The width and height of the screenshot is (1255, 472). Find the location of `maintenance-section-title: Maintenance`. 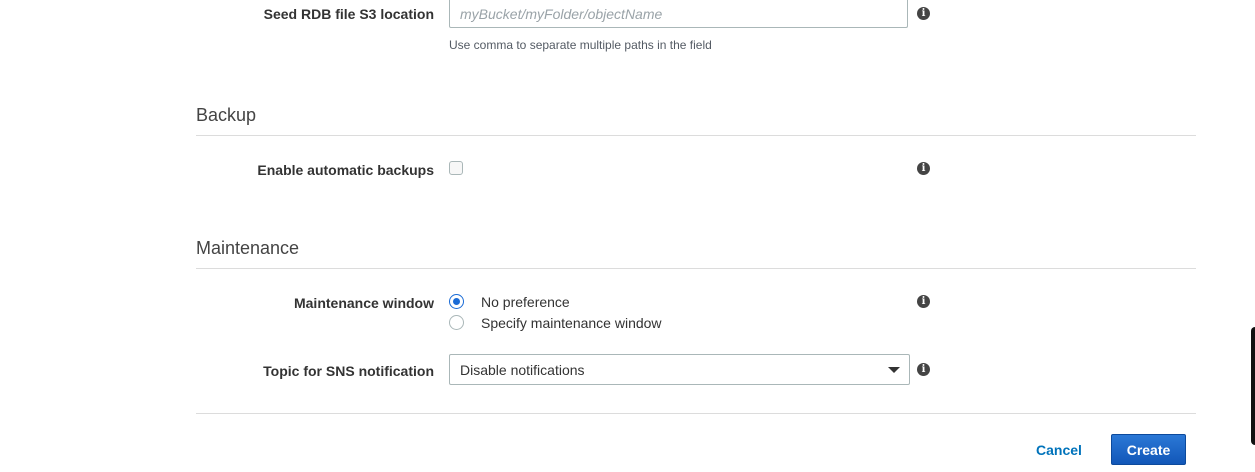

maintenance-section-title: Maintenance is located at coordinates (248, 248).